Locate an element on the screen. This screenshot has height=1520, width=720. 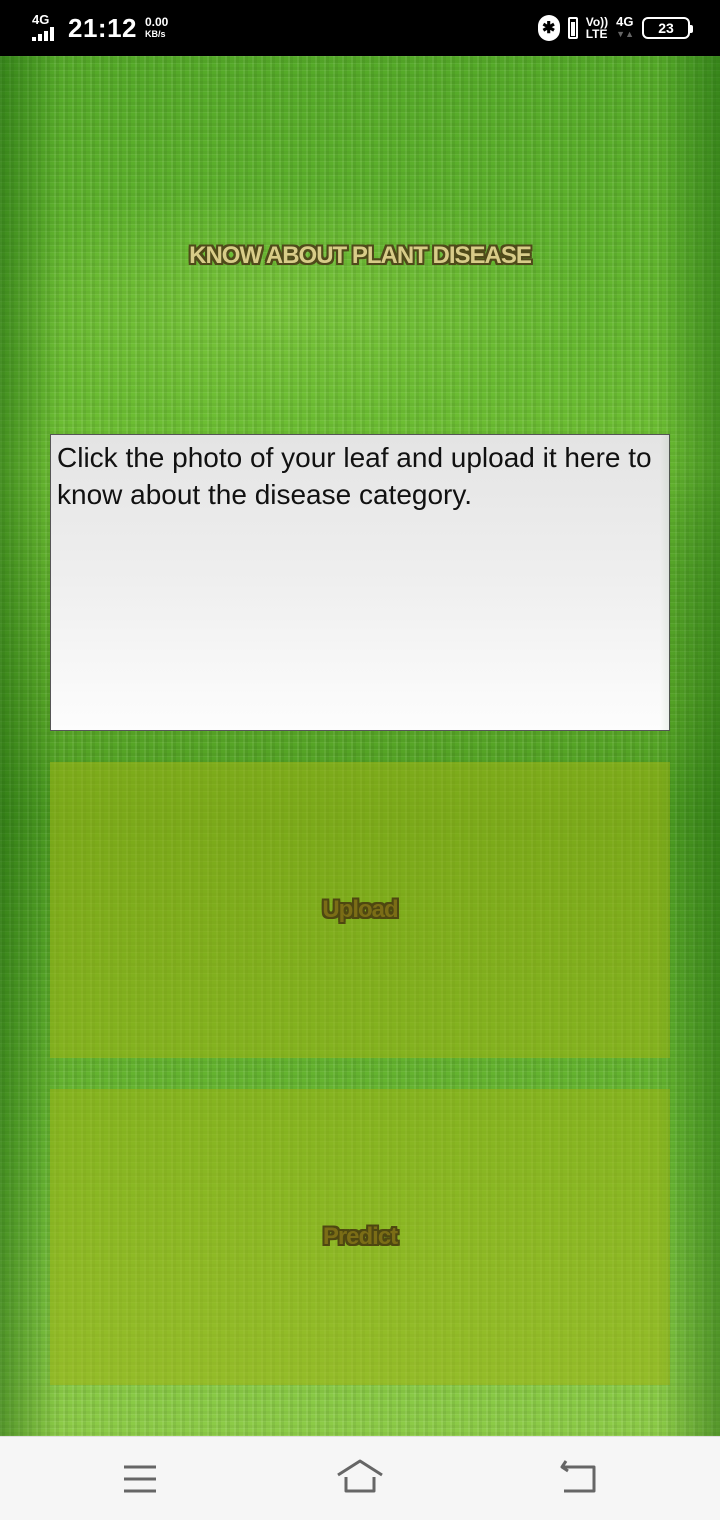
speed-value: 0.00 is located at coordinates (157, 22).